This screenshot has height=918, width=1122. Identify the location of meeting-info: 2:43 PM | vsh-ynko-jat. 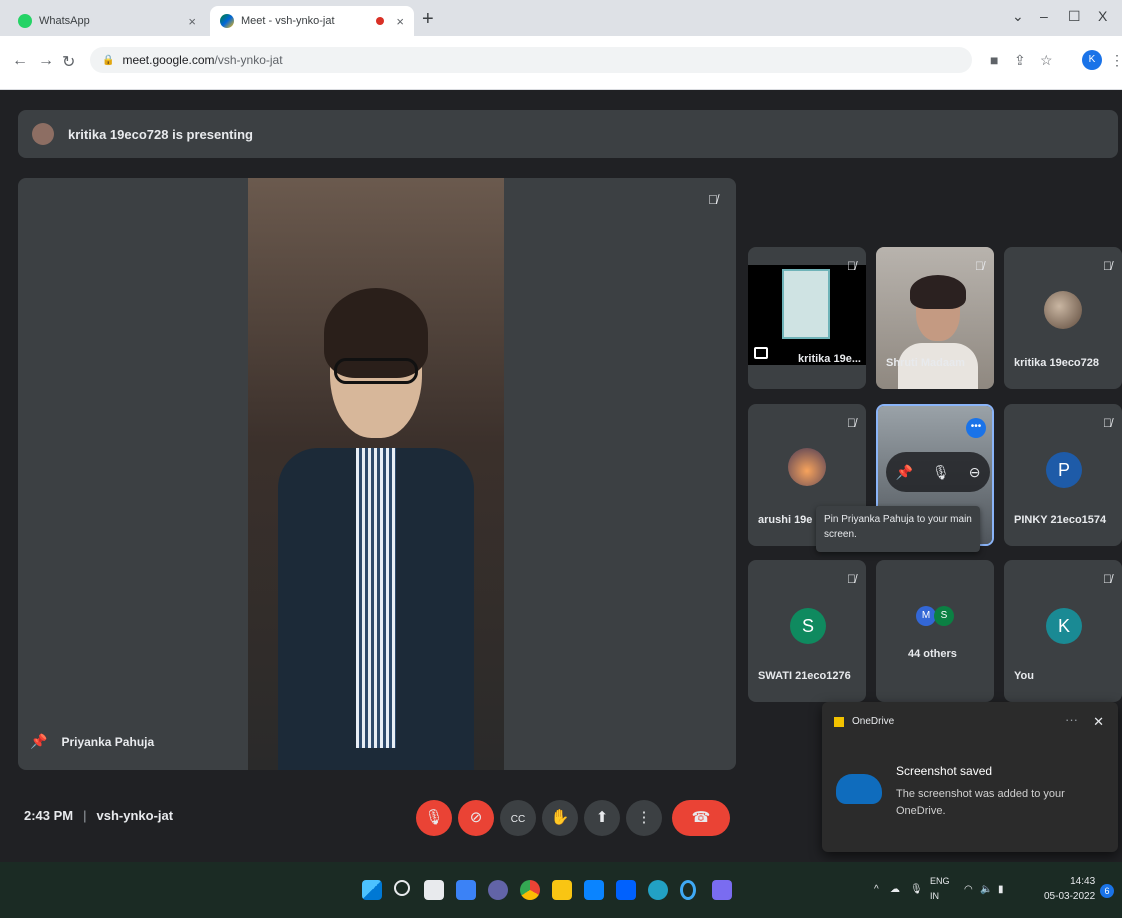
(98, 815).